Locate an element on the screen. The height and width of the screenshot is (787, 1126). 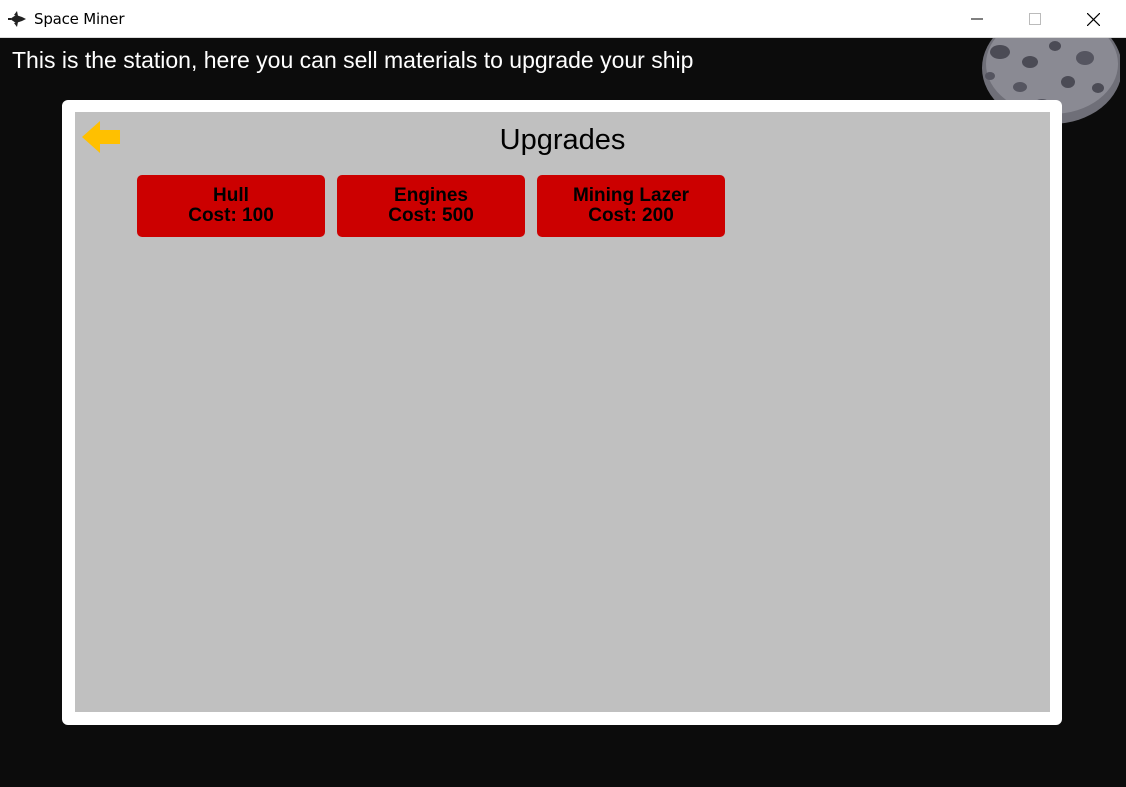
spaceship-icon is located at coordinates (17, 19).